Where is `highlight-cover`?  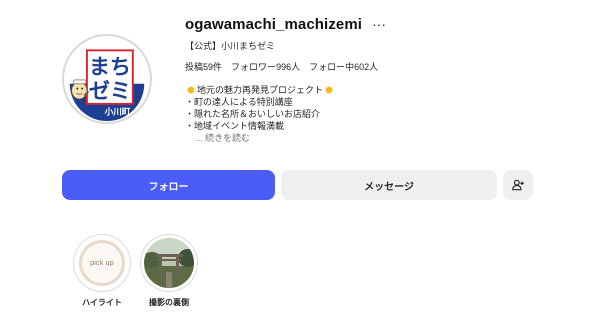 highlight-cover is located at coordinates (169, 263).